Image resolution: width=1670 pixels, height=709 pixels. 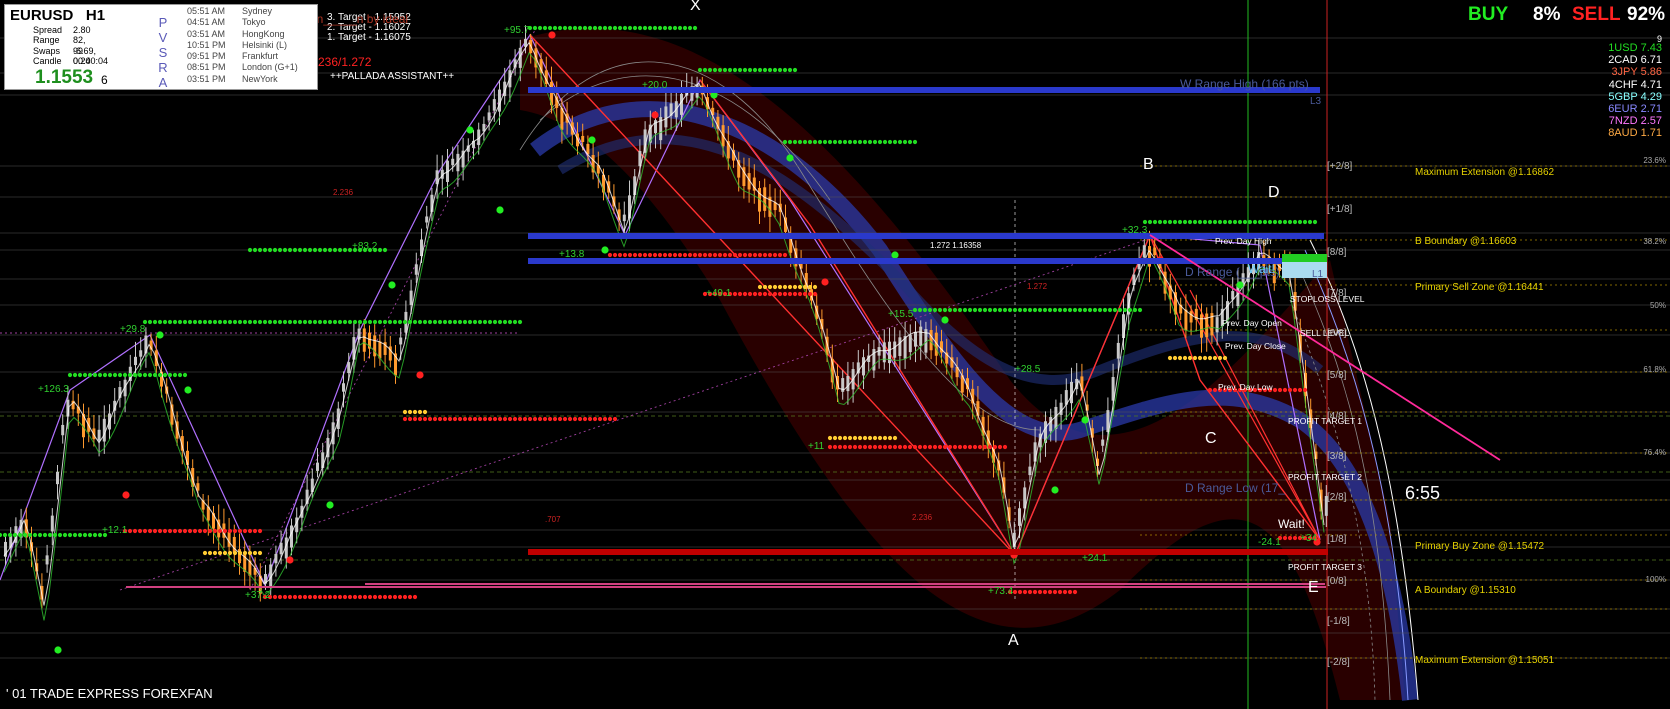 What do you see at coordinates (1635, 60) in the screenshot?
I see `currency-row-cad: 2CAD 6.71` at bounding box center [1635, 60].